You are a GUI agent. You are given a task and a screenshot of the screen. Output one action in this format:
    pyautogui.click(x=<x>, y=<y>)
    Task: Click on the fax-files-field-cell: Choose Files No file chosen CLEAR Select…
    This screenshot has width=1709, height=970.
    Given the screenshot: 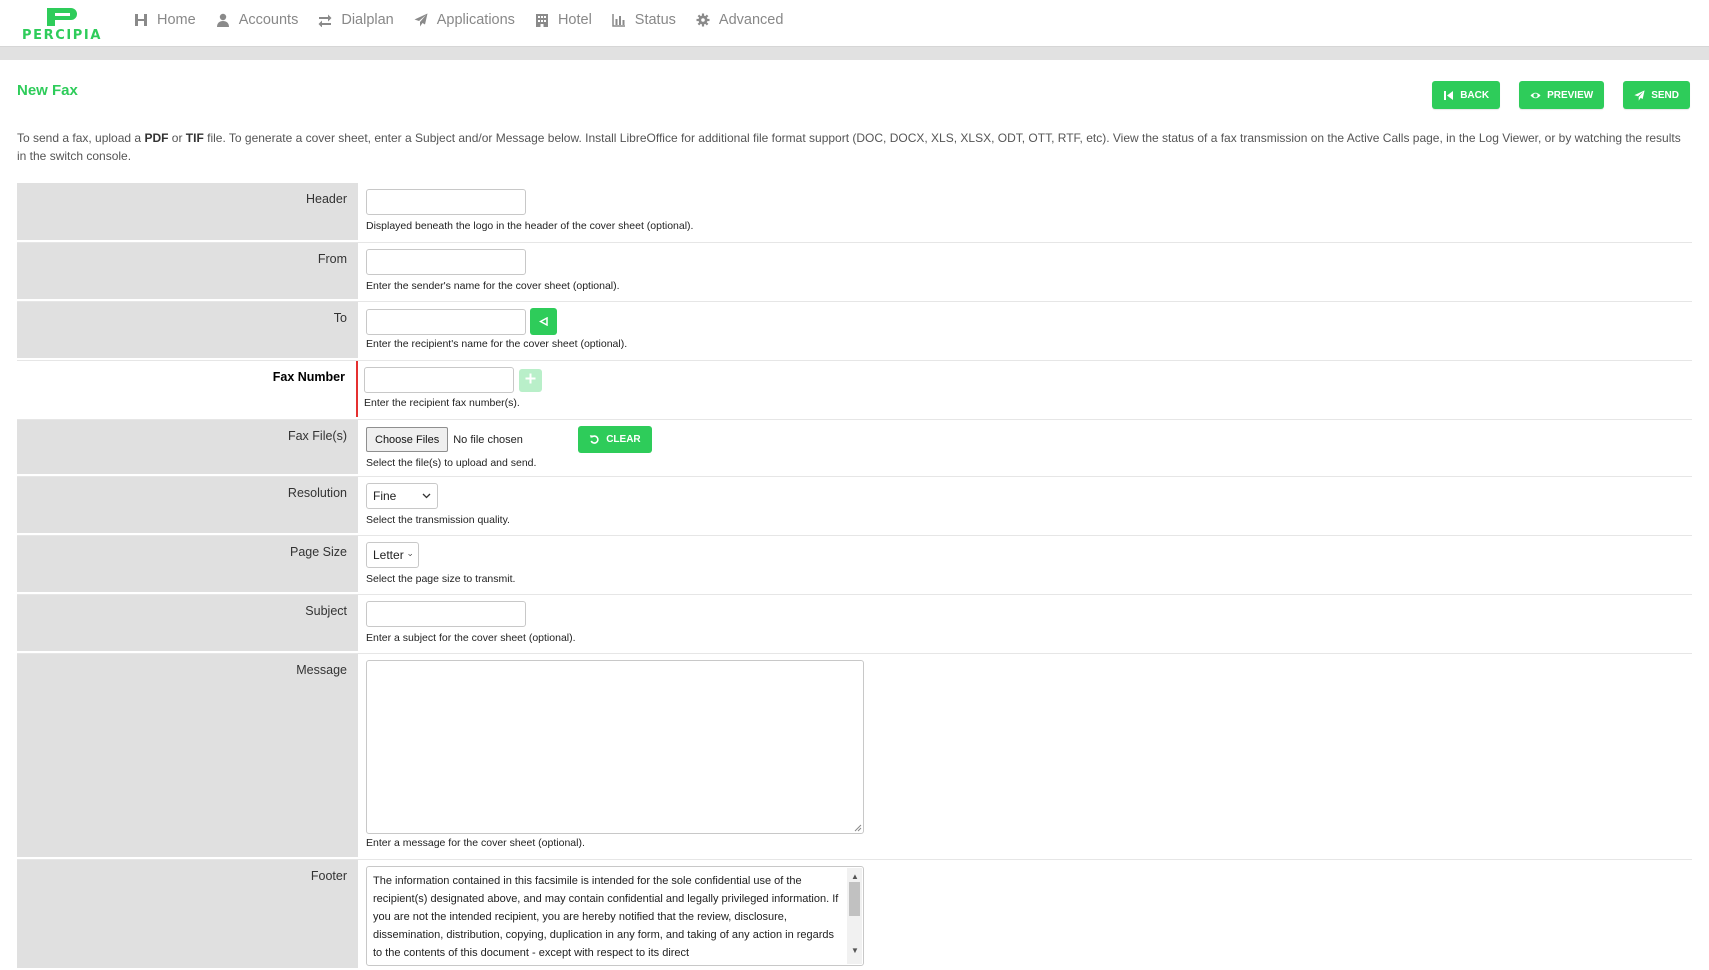 What is the action you would take?
    pyautogui.click(x=1025, y=448)
    